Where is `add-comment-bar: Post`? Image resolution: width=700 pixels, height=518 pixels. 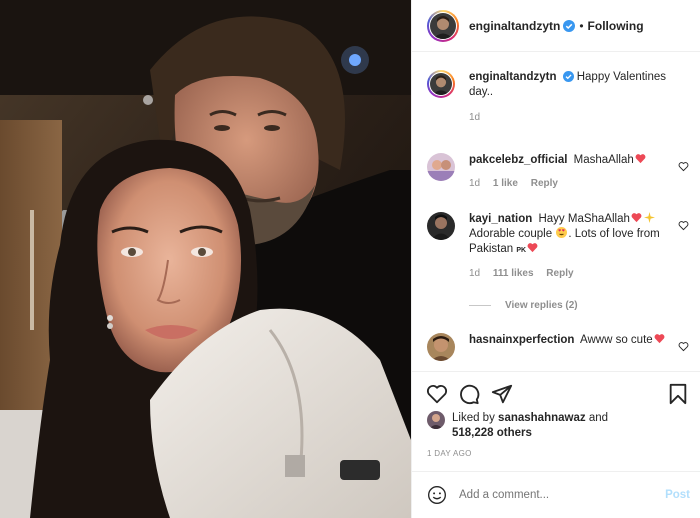
add-comment-bar: Post is located at coordinates (556, 494).